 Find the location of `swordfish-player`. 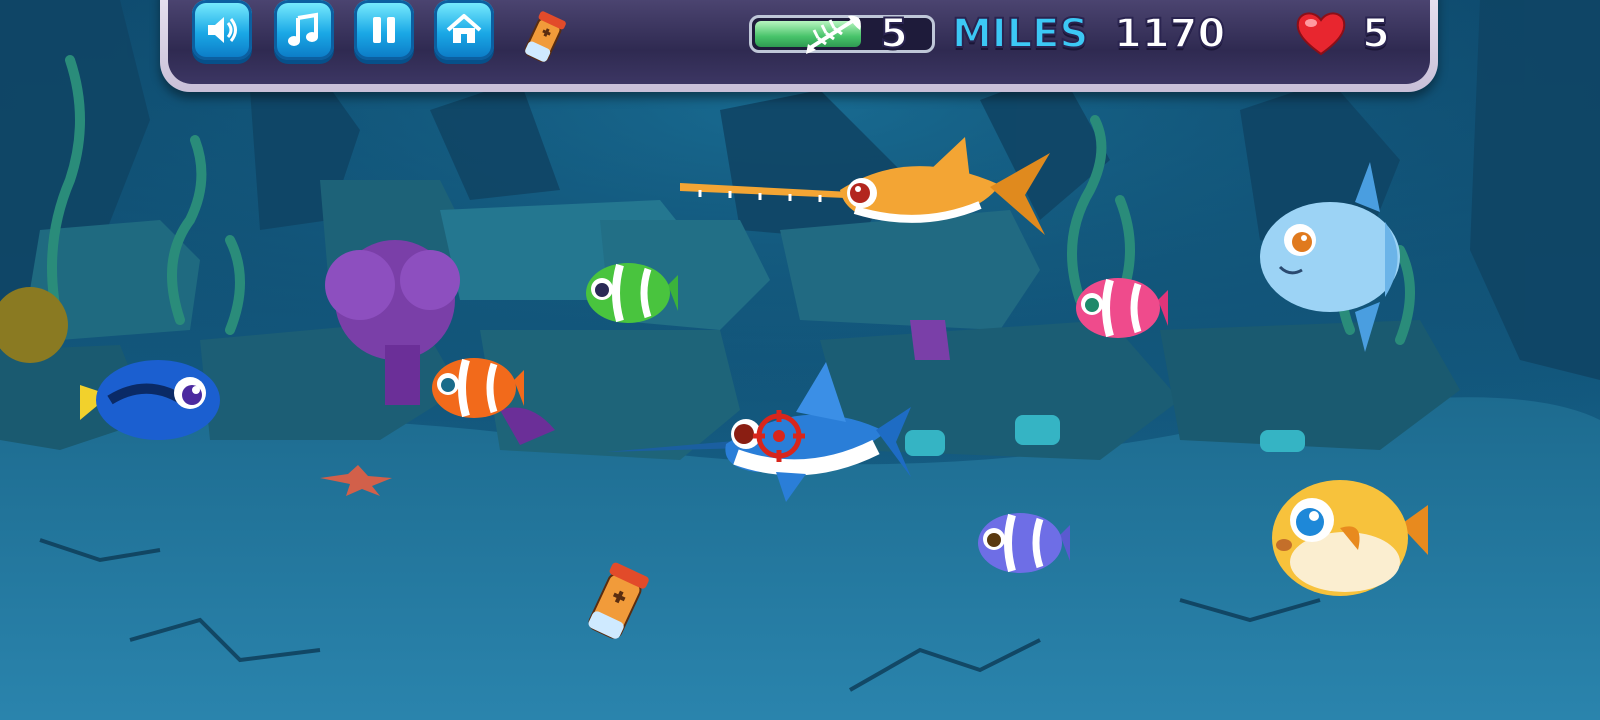

swordfish-player is located at coordinates (758, 432).